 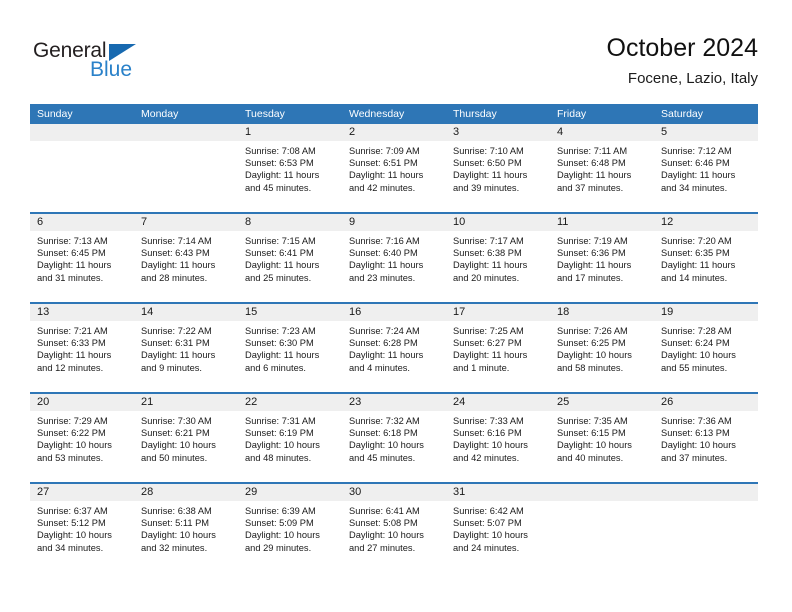 What do you see at coordinates (72, 511) in the screenshot?
I see `sunrise-text: Sunrise: 6:37 AM` at bounding box center [72, 511].